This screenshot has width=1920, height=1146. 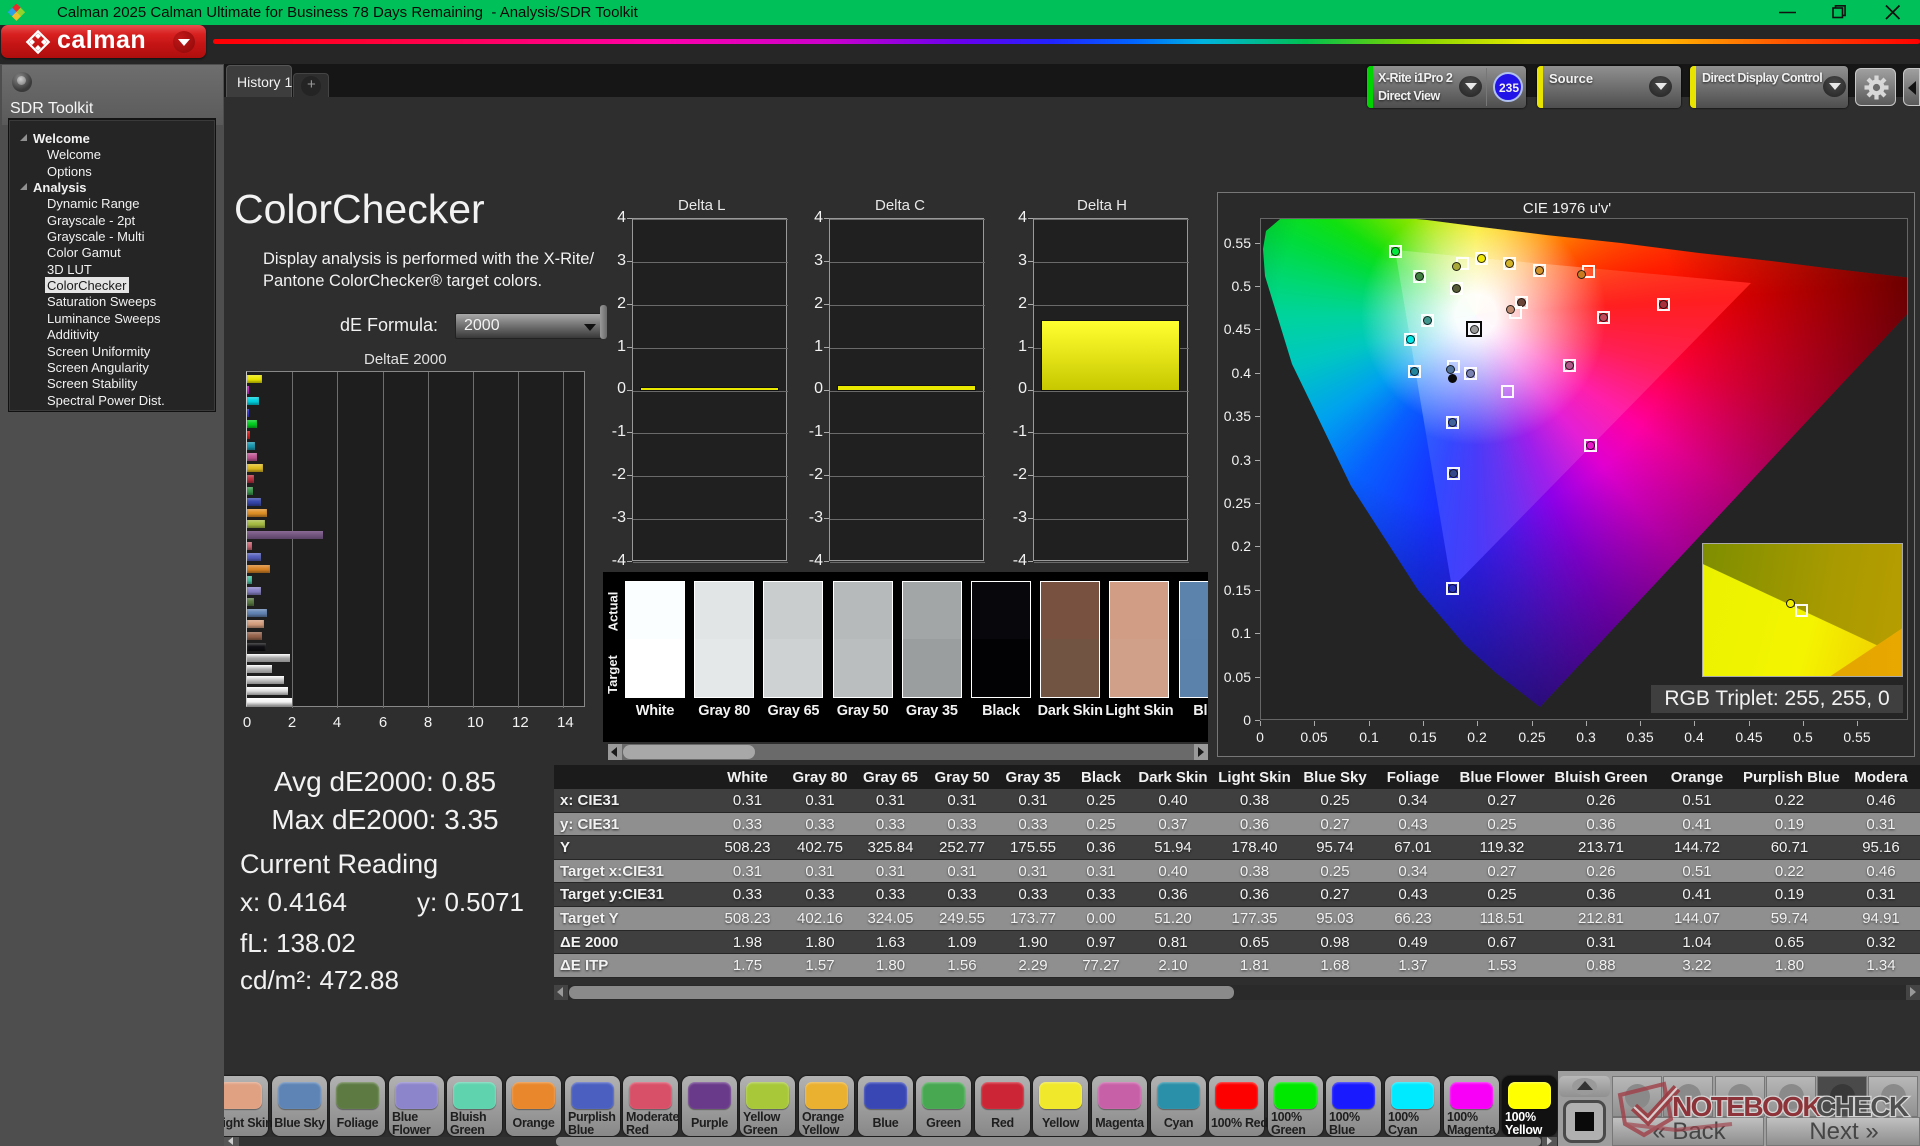 I want to click on svg-text: CHECK, so click(x=1862, y=1106).